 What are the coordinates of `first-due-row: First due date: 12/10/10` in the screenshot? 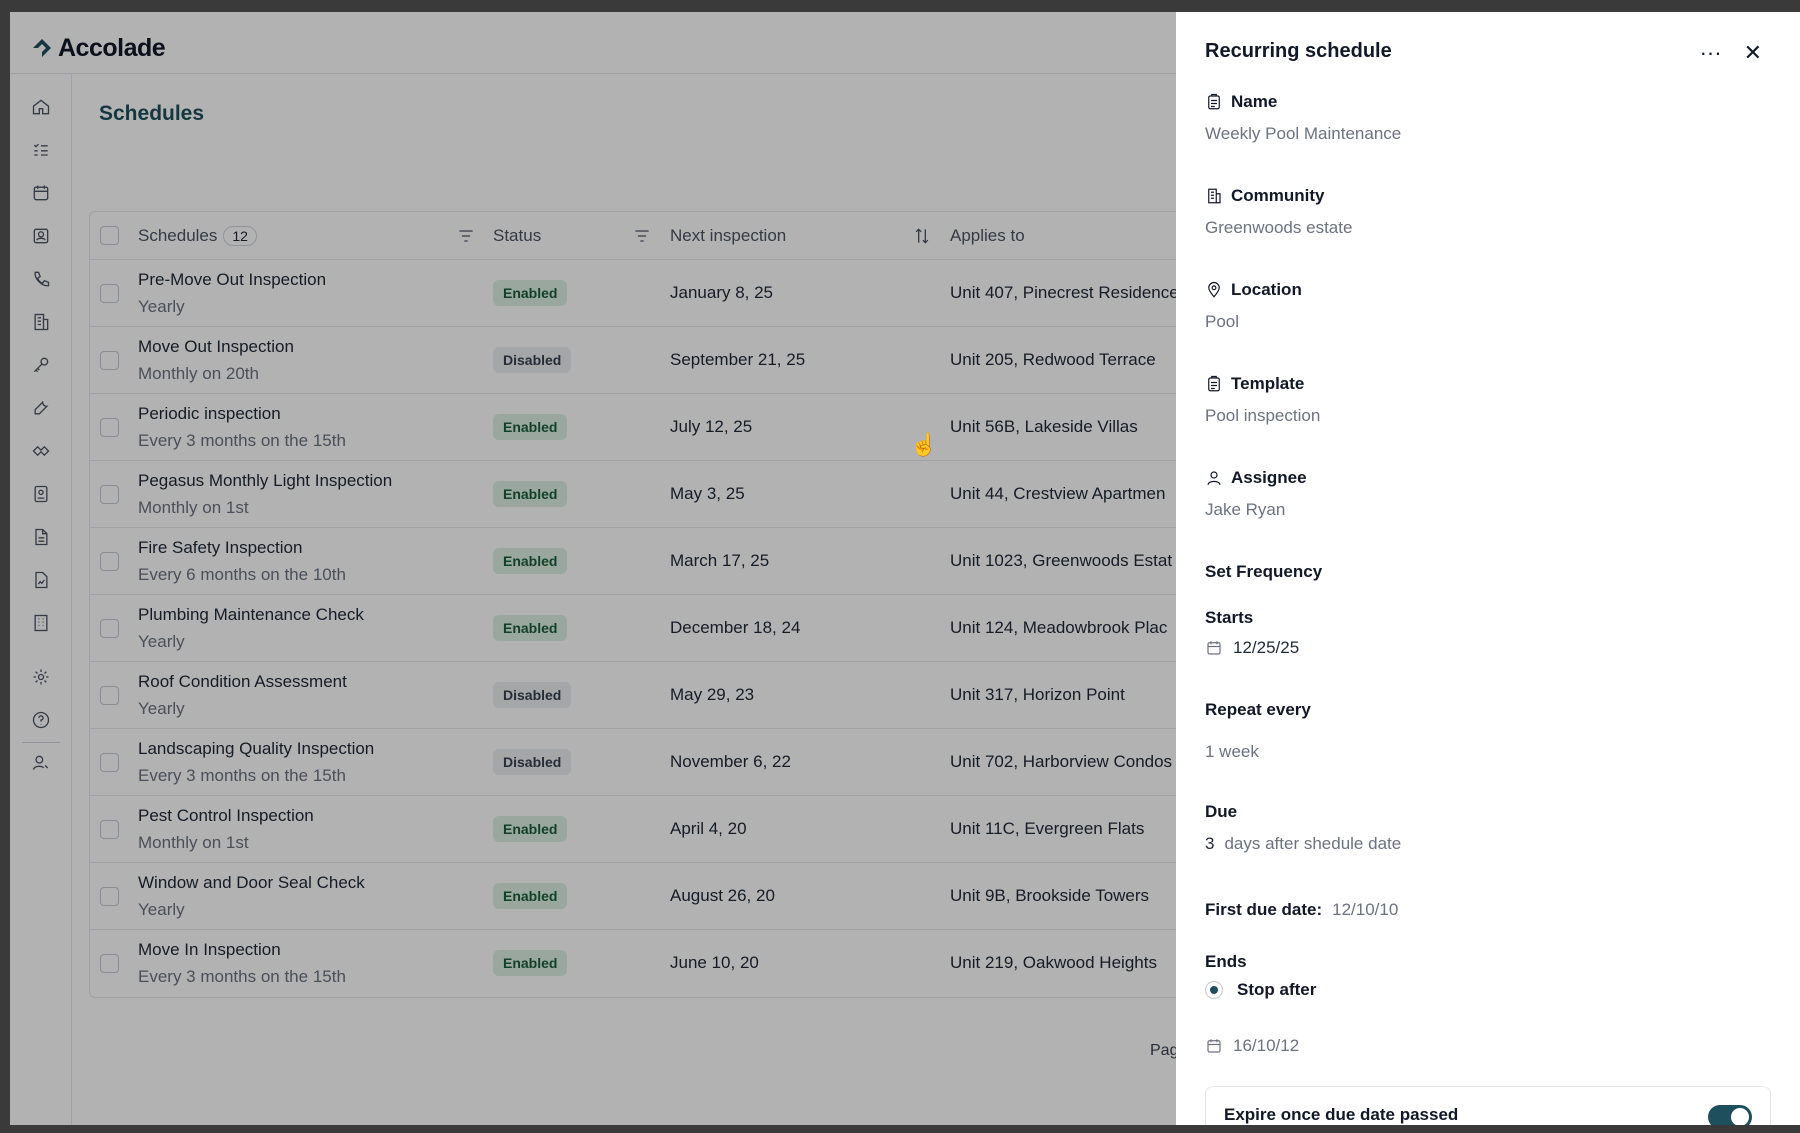 It's located at (1301, 910).